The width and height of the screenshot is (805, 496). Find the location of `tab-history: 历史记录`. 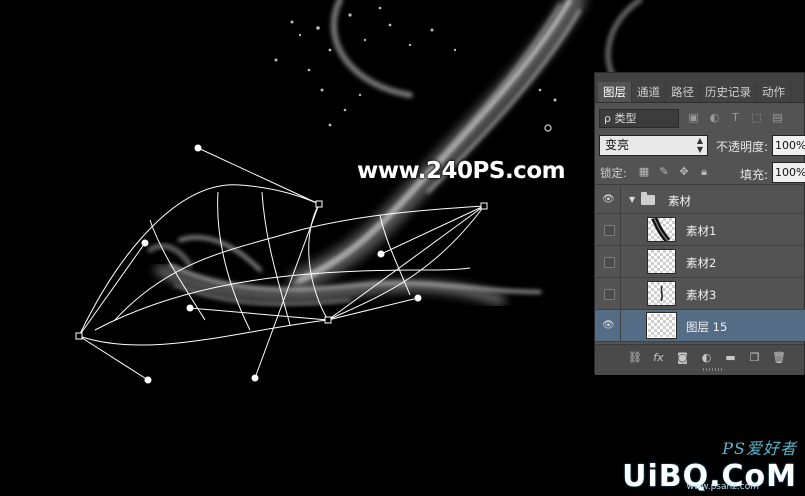

tab-history: 历史记录 is located at coordinates (728, 92).